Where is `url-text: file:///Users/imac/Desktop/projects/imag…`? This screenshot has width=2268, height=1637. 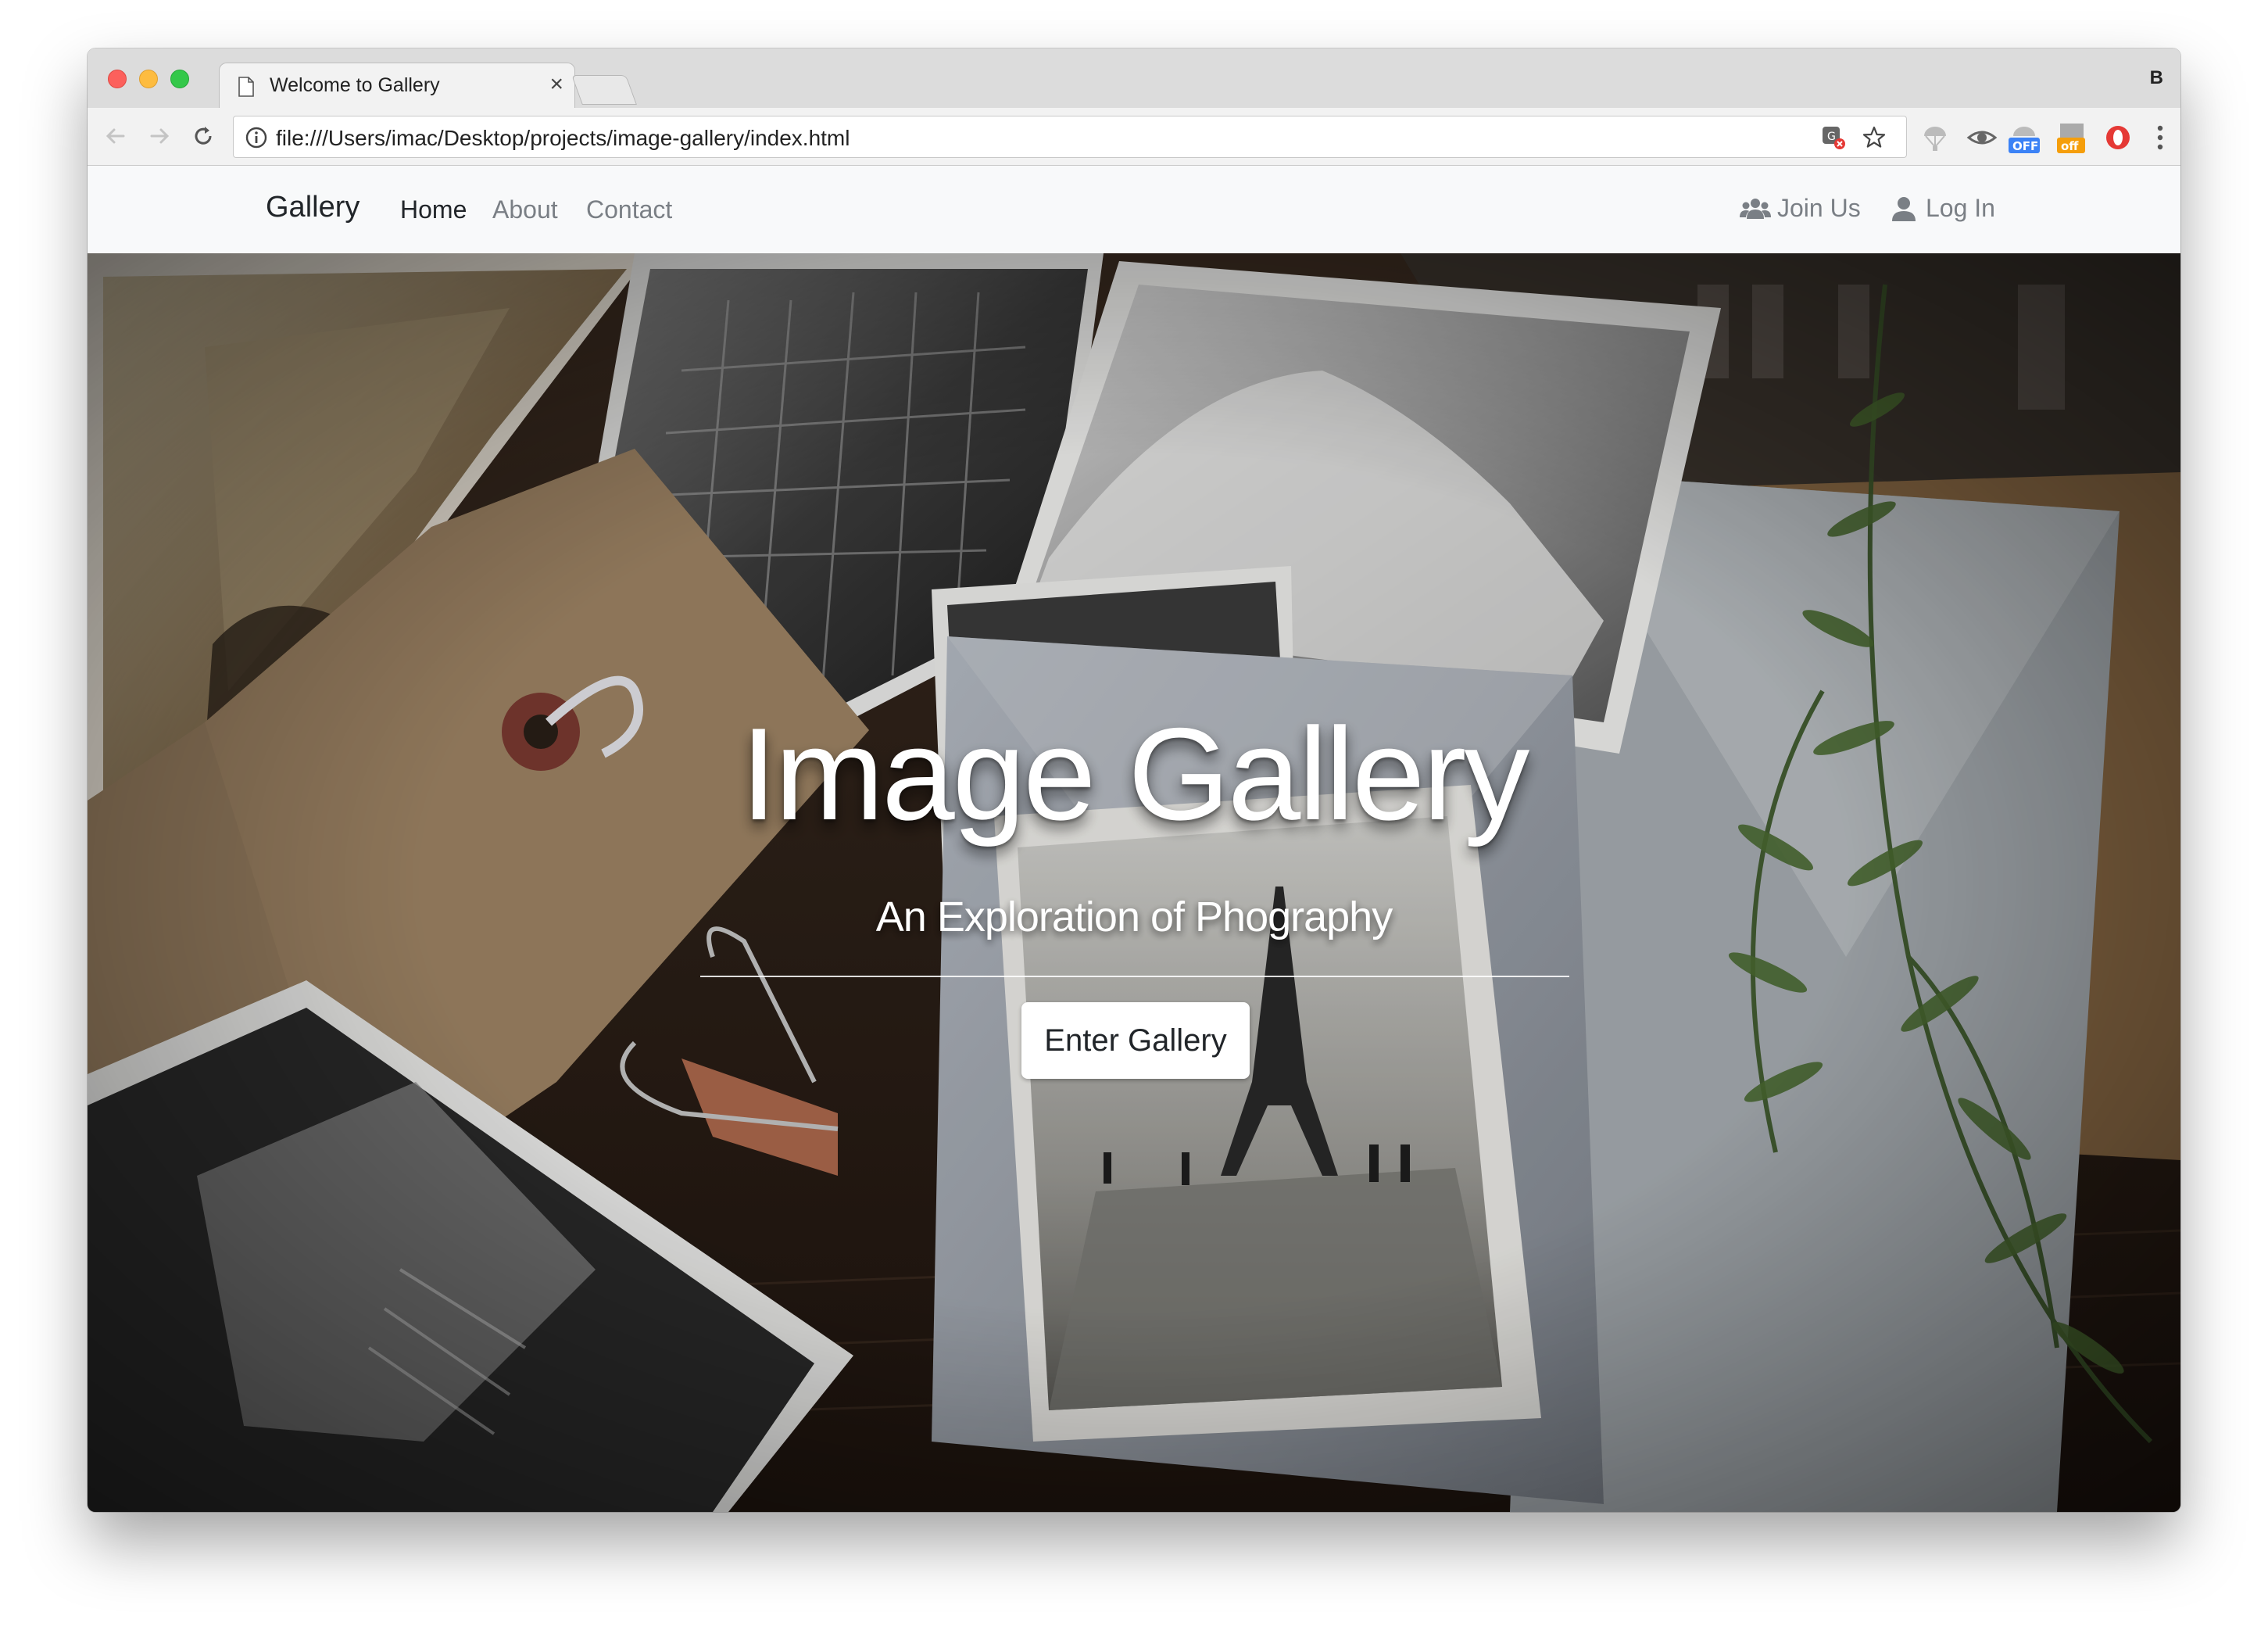
url-text: file:///Users/imac/Desktop/projects/imag… is located at coordinates (563, 138).